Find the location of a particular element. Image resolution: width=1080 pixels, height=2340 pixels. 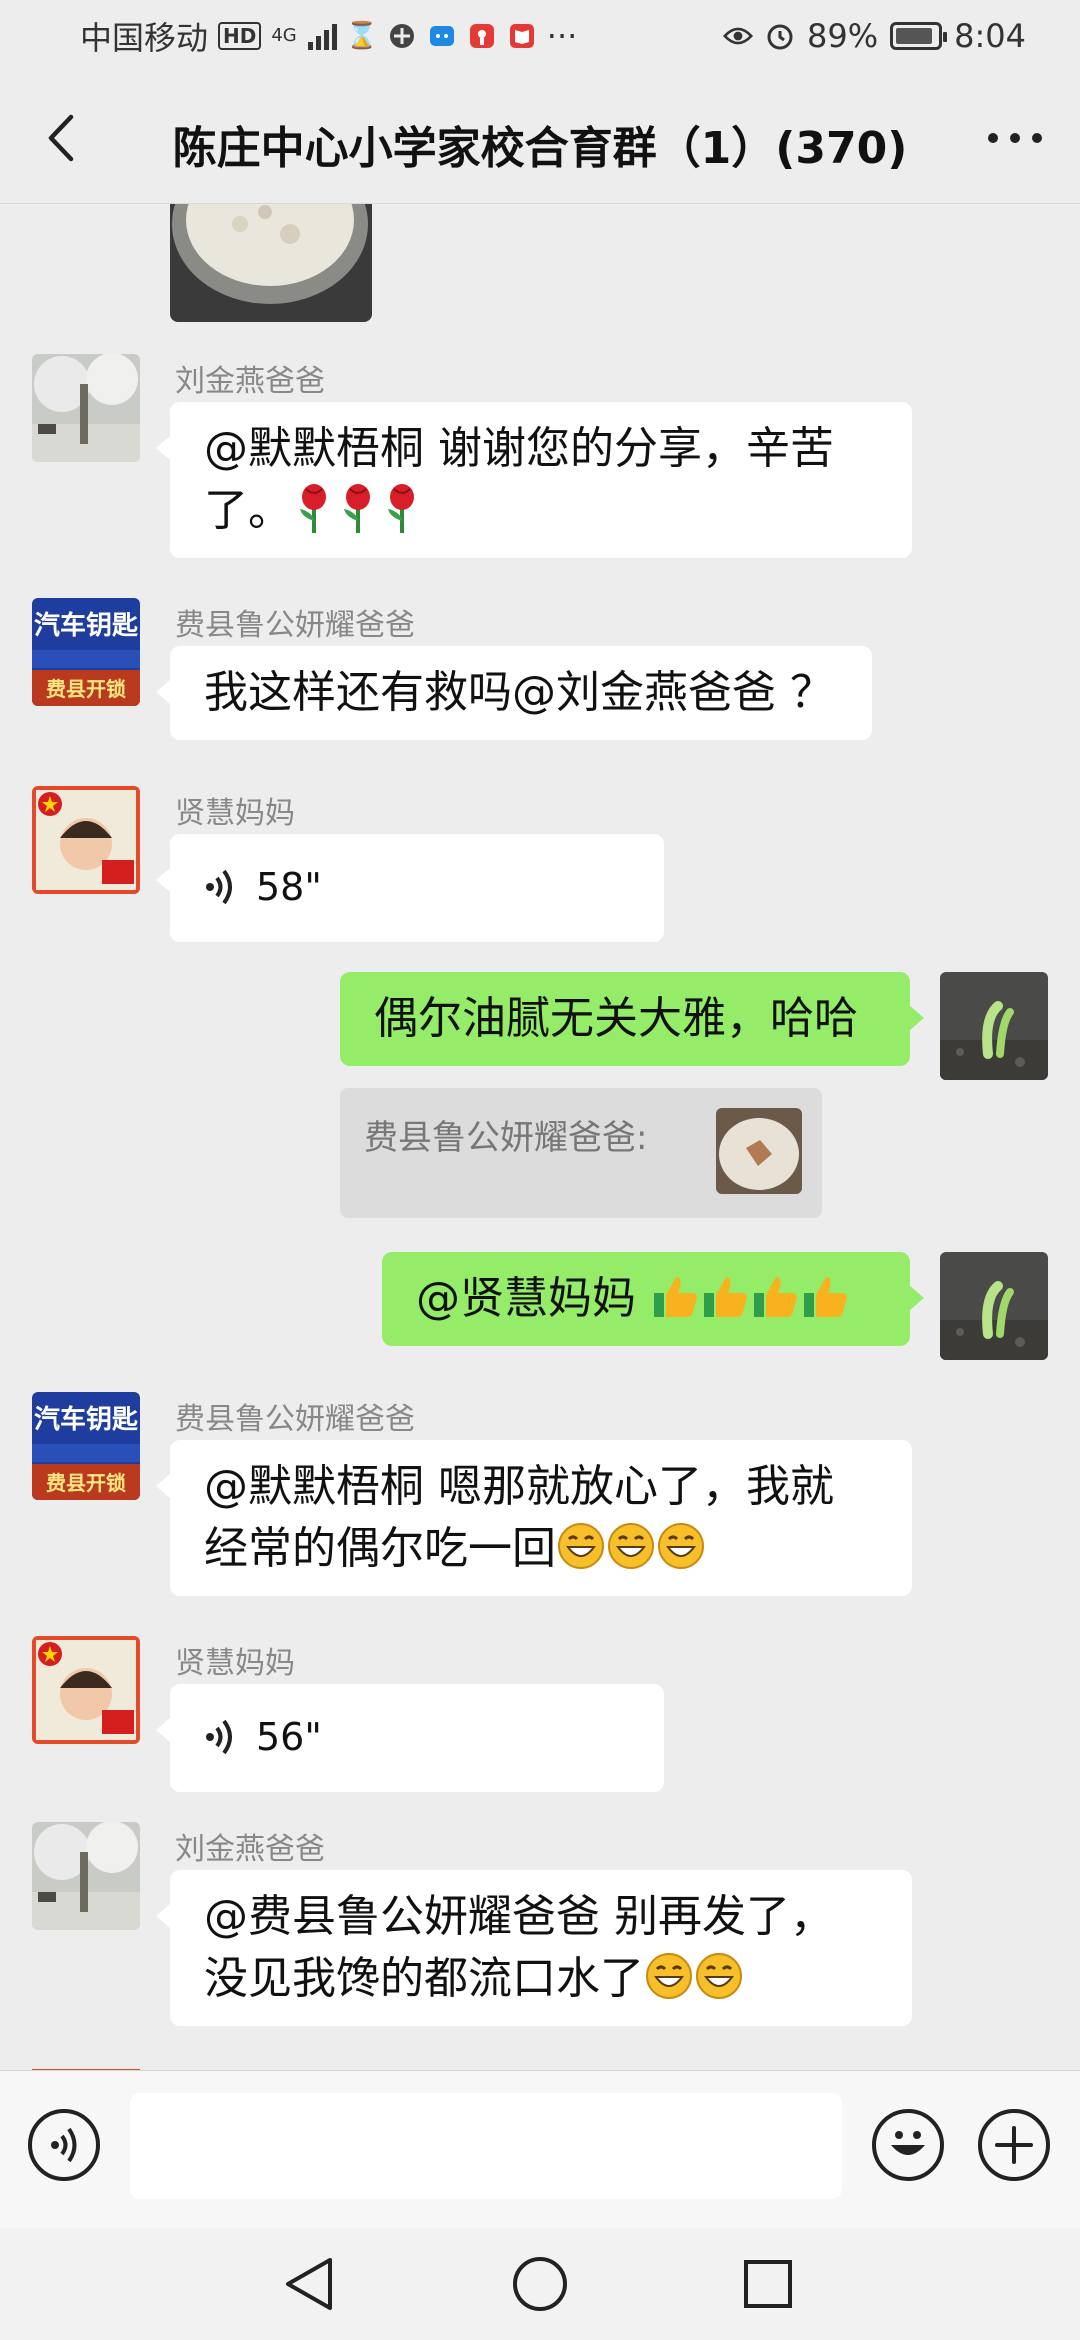

message-bubble: @费县鲁公妍耀爸爸 别再发了， 没见我馋的都流口水了 is located at coordinates (534, 1948).